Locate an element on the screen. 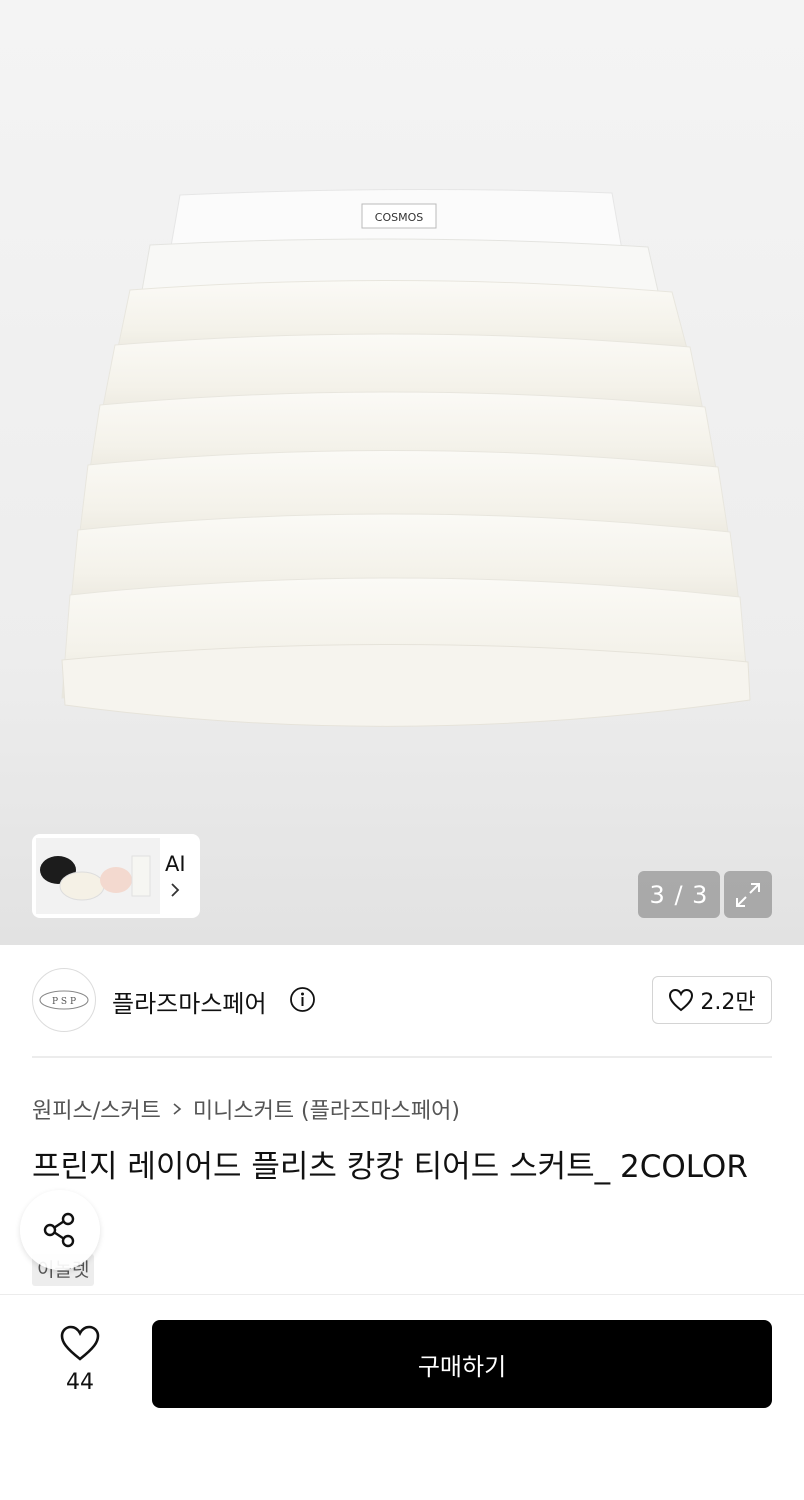 This screenshot has height=1500, width=804. wishlist-button: 44 is located at coordinates (80, 1359).